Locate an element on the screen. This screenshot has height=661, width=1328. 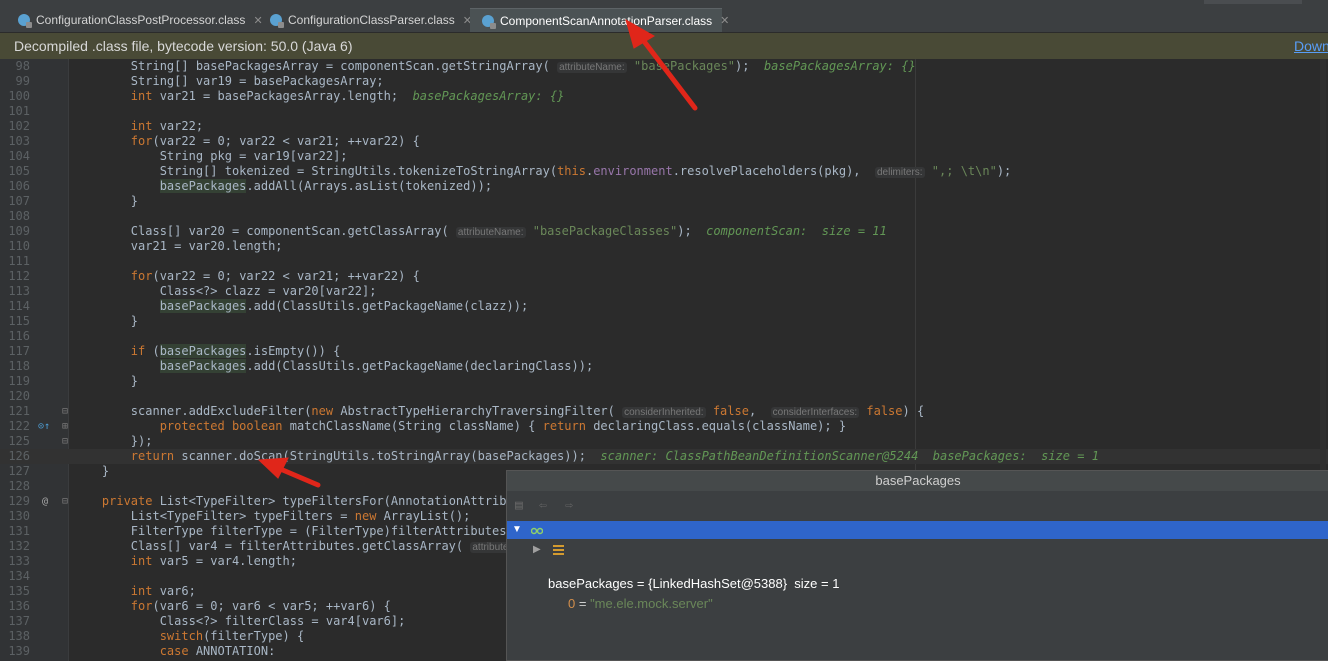
line-number: 108 is located at coordinates (15, 216).